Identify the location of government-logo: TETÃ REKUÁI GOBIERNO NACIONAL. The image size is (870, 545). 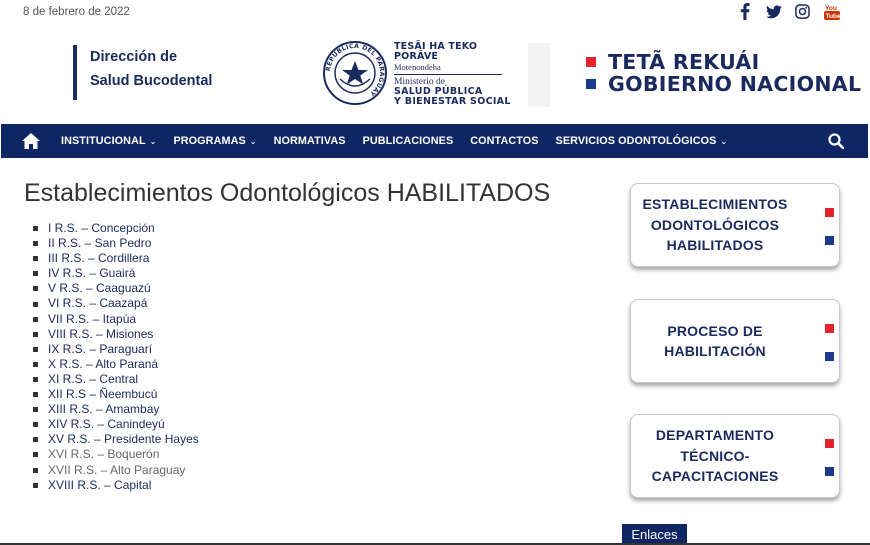
(724, 73).